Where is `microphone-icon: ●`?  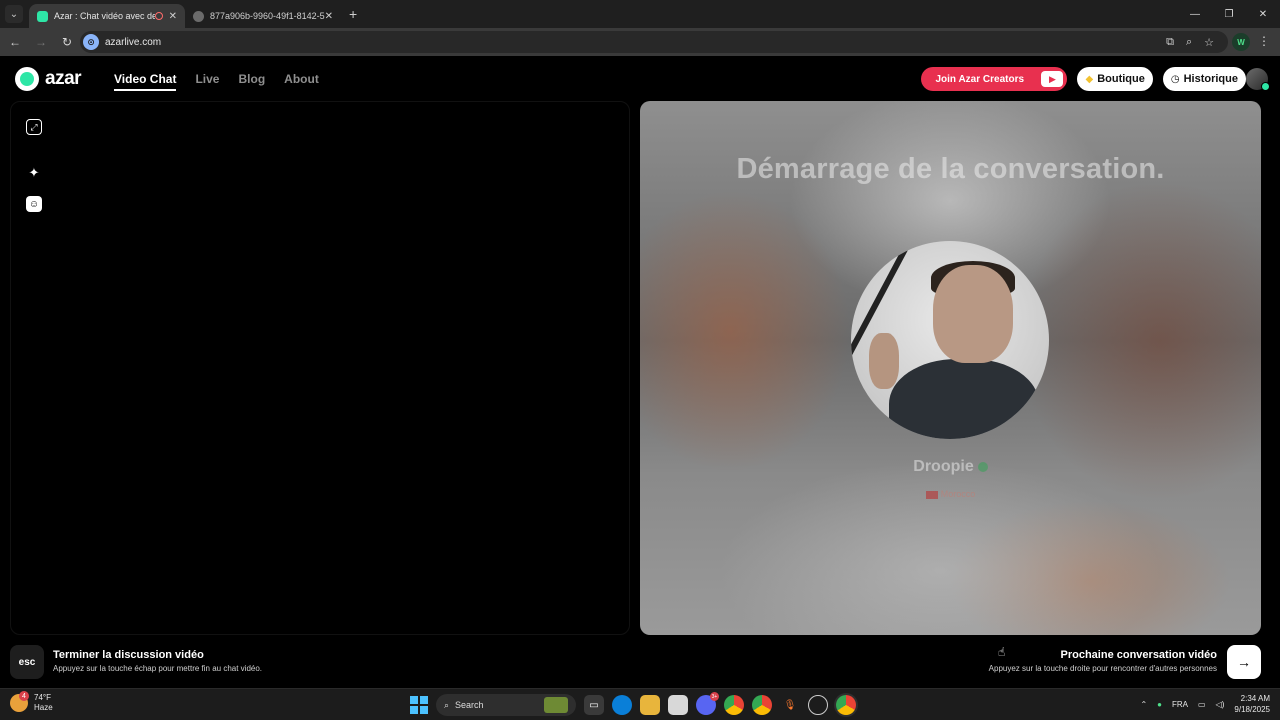 microphone-icon: ● is located at coordinates (1159, 704).